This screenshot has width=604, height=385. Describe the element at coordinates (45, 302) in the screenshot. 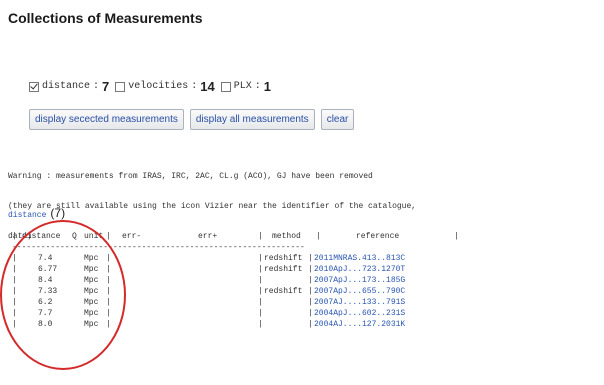

I see `distance-value: 6.2` at that location.